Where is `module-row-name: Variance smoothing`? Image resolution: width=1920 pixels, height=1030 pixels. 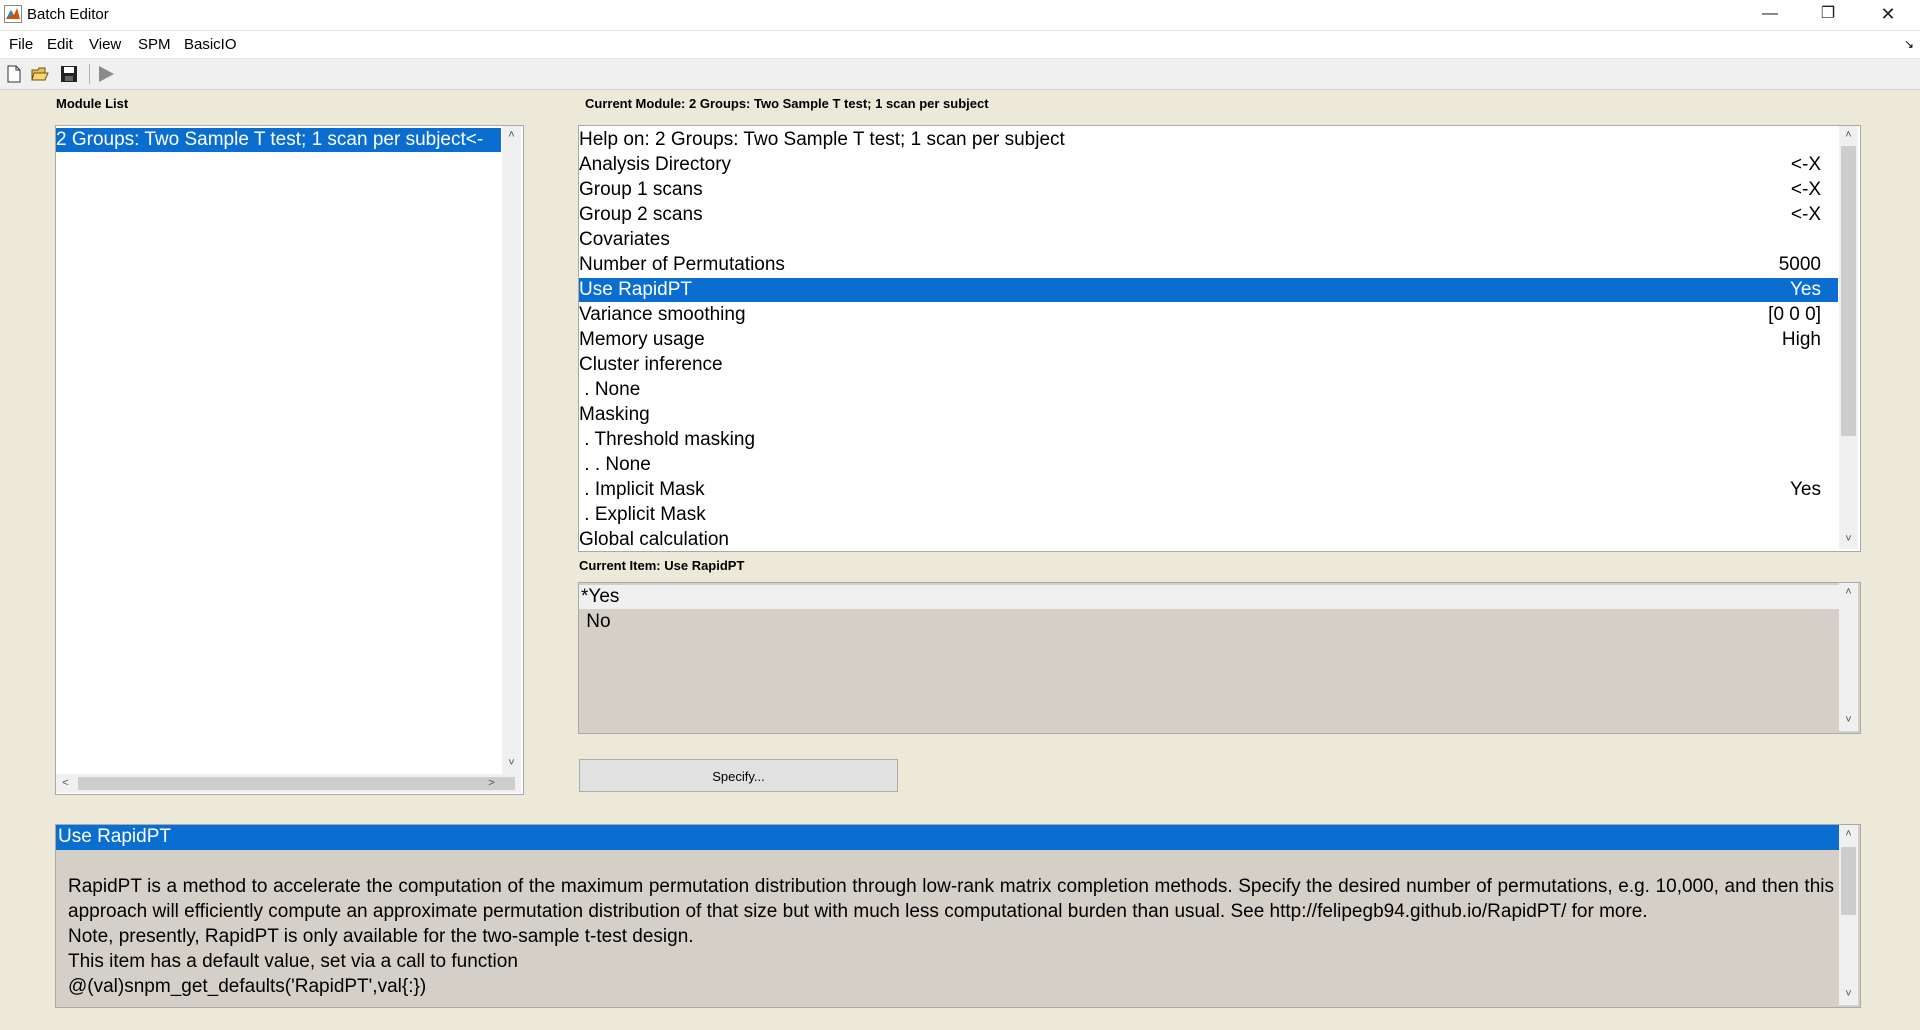
module-row-name: Variance smoothing is located at coordinates (662, 314).